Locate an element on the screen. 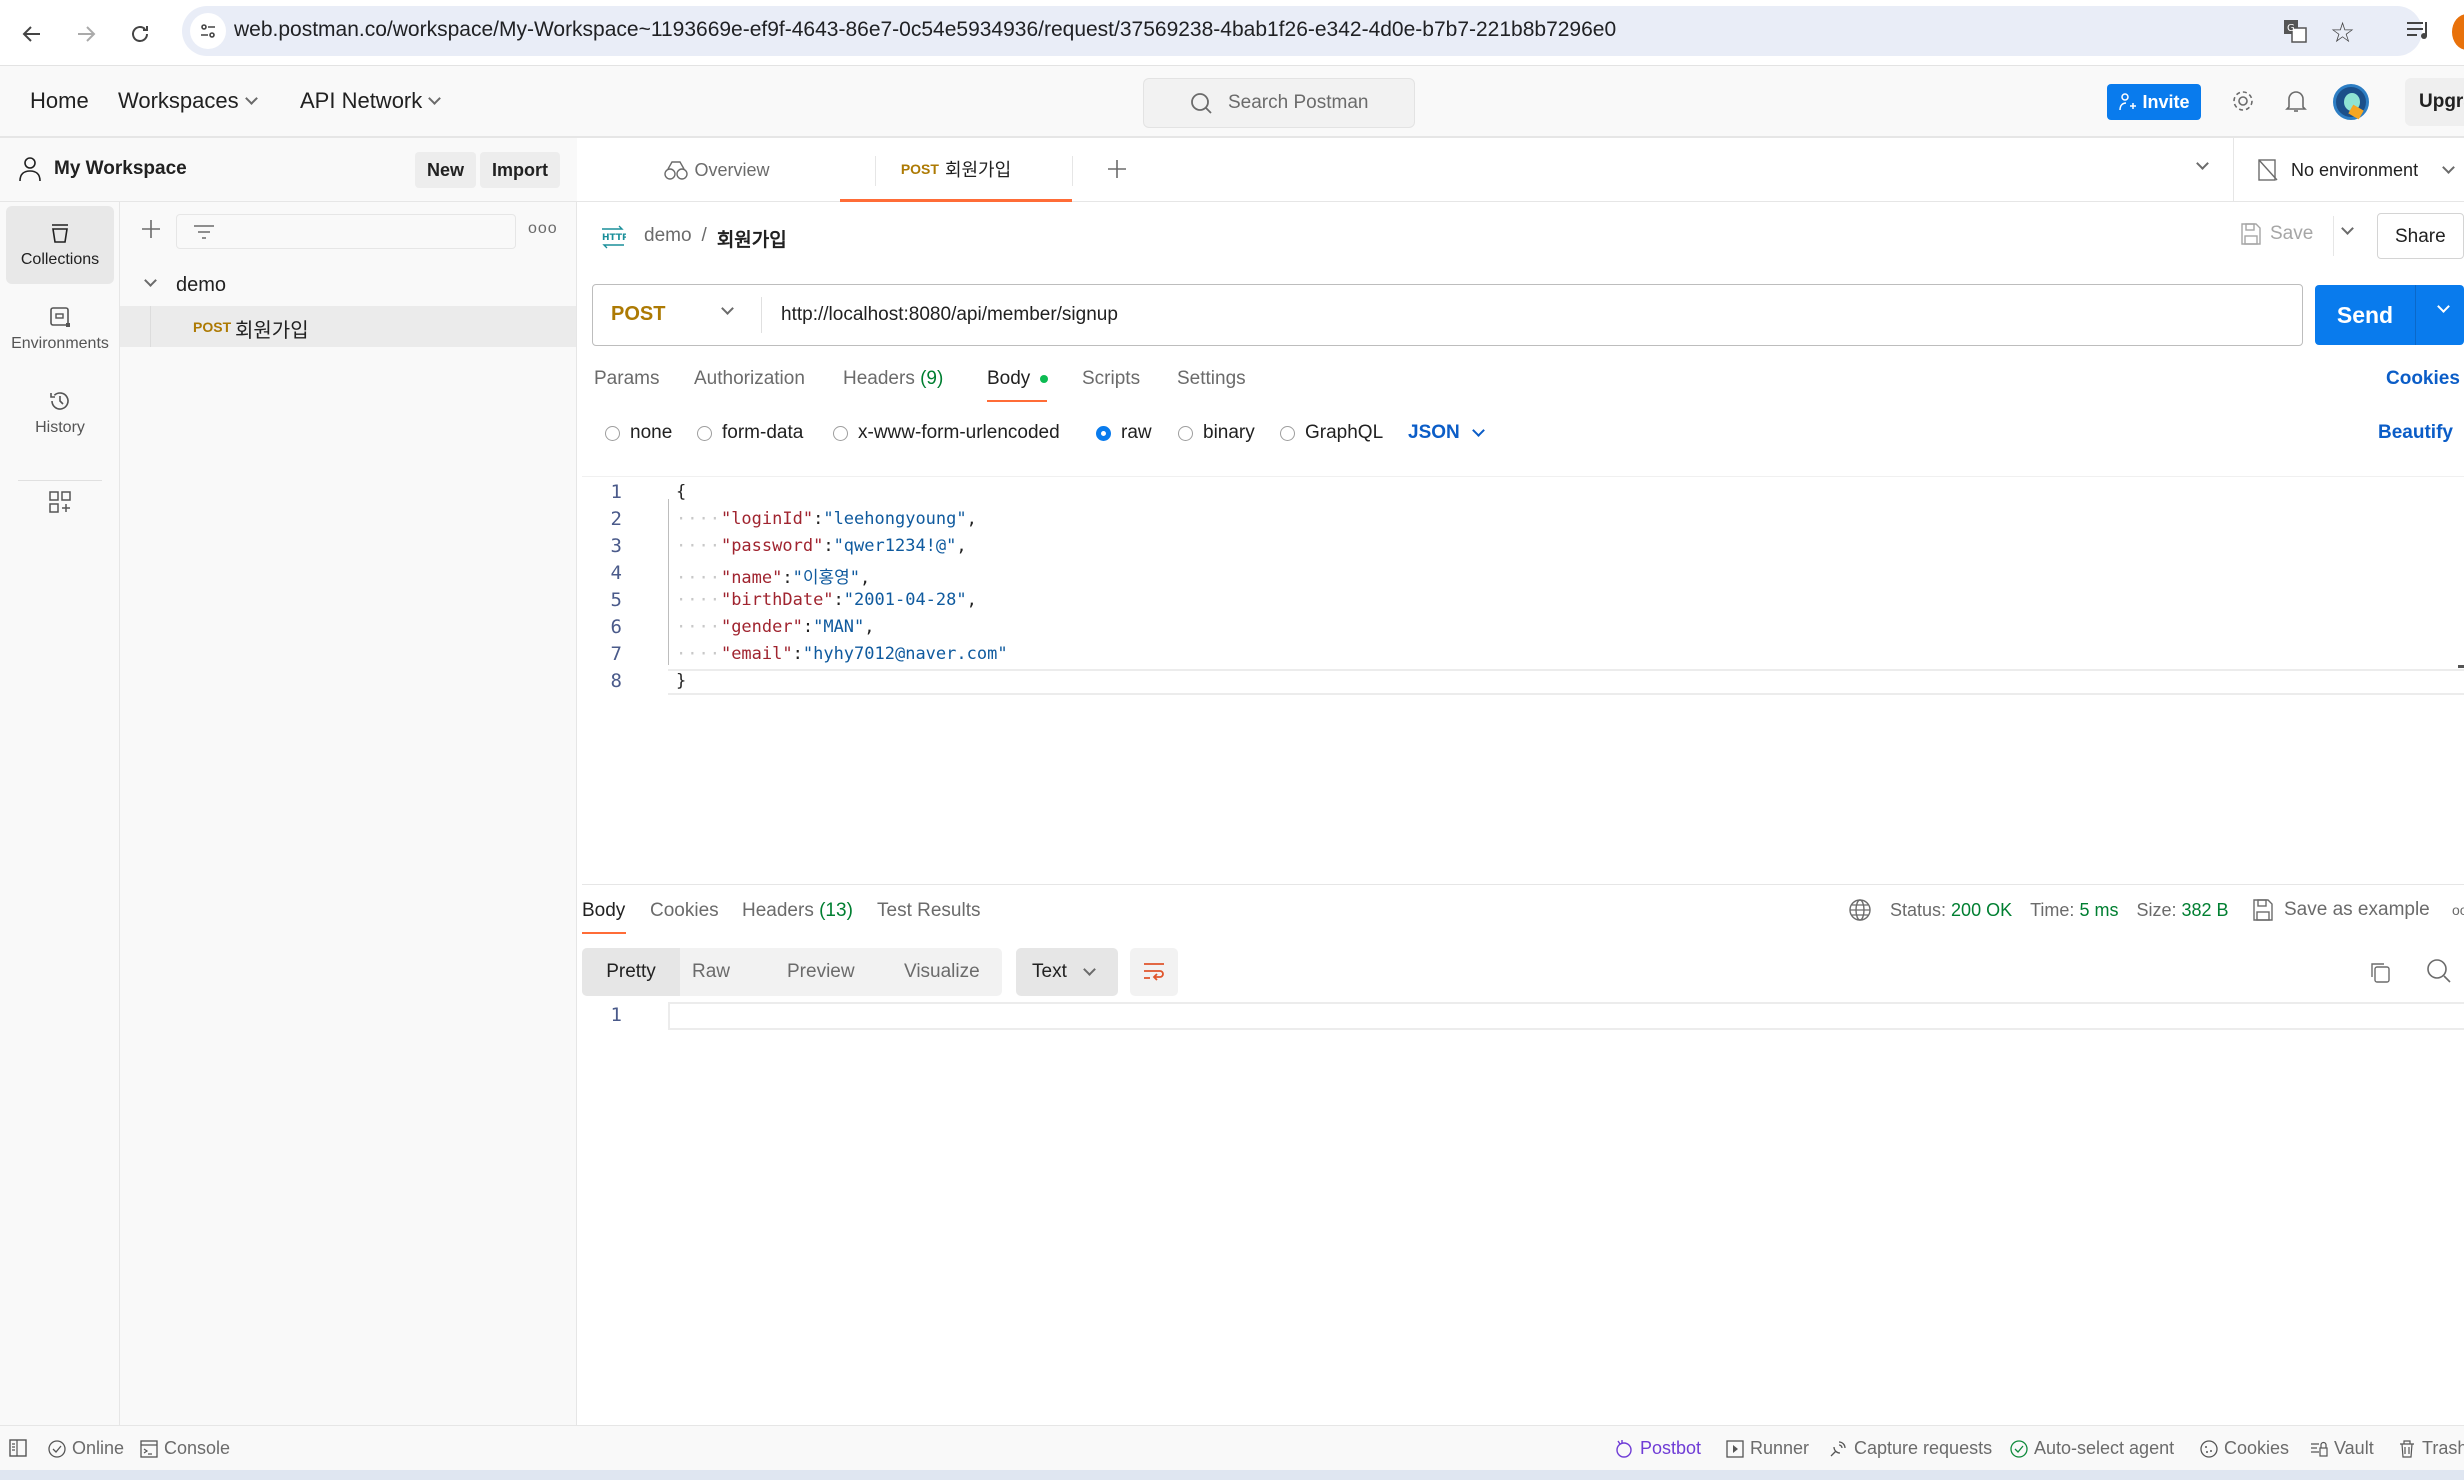 The image size is (2464, 1480). sidebar-item-environments: Environments is located at coordinates (60, 329).